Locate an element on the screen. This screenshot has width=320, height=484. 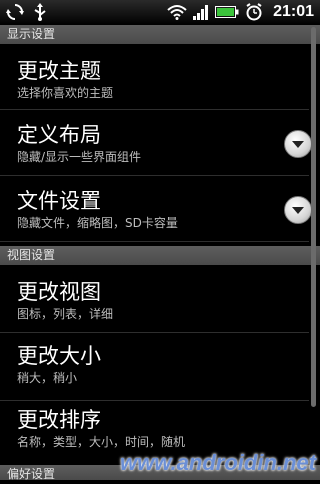
signal-icon is located at coordinates (201, 12).